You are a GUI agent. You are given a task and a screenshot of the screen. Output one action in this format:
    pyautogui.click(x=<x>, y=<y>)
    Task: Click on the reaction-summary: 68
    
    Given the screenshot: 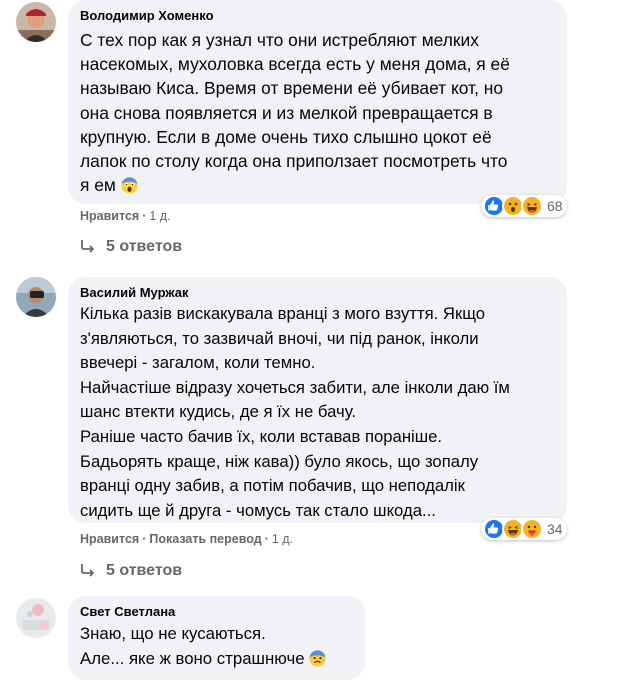 What is the action you would take?
    pyautogui.click(x=524, y=206)
    